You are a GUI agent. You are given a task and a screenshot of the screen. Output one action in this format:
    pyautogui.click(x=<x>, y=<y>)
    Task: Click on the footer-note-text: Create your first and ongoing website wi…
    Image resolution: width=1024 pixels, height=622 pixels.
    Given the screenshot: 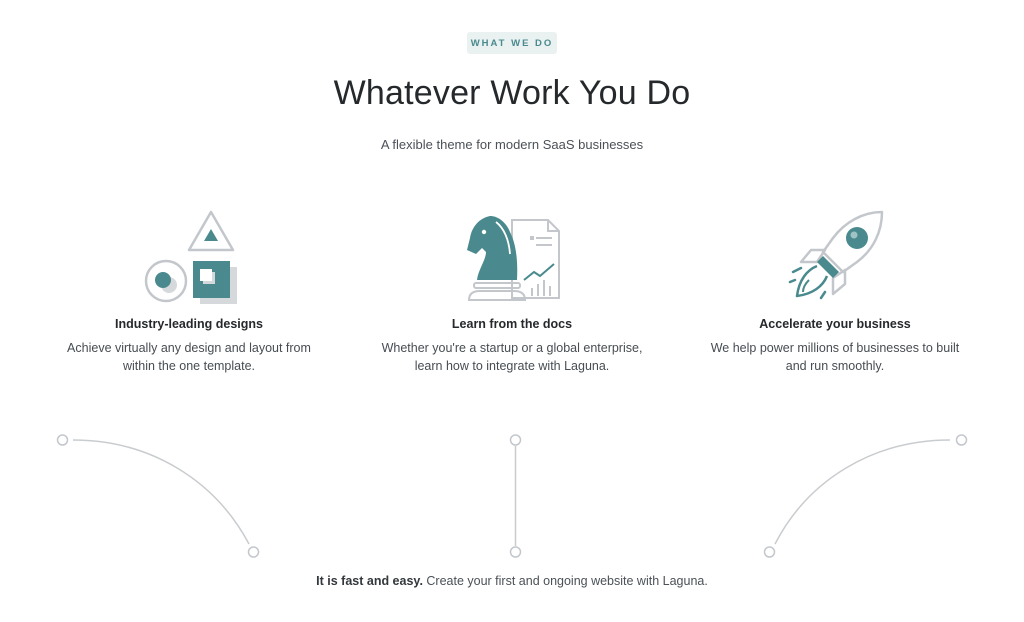 What is the action you would take?
    pyautogui.click(x=565, y=581)
    